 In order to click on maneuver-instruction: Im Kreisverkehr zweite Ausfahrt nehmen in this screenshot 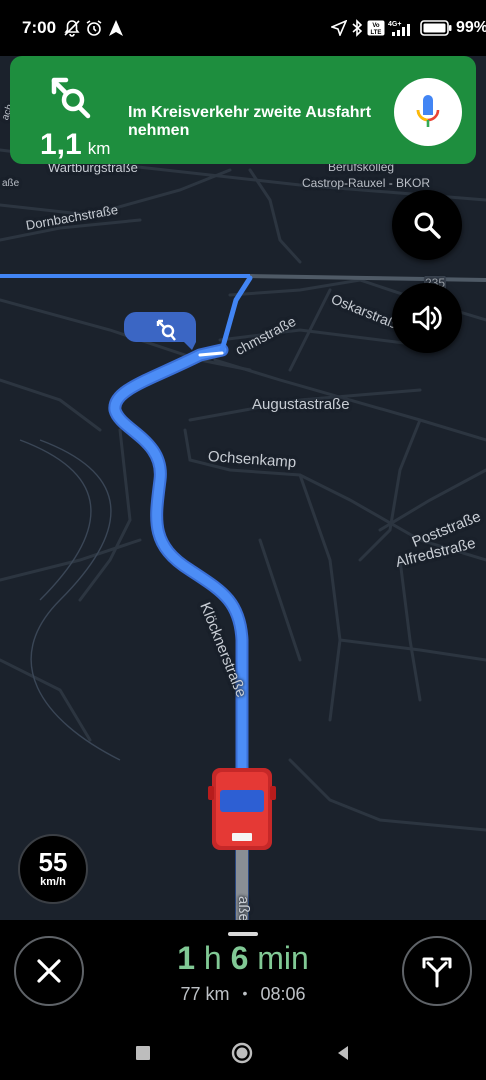, I will do `click(250, 121)`.